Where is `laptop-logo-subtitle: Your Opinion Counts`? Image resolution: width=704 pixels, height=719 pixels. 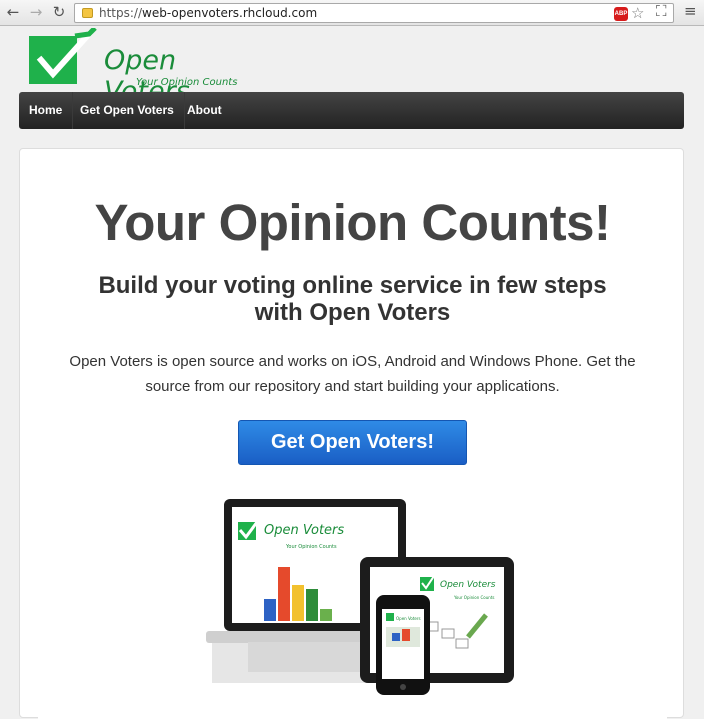 laptop-logo-subtitle: Your Opinion Counts is located at coordinates (311, 547).